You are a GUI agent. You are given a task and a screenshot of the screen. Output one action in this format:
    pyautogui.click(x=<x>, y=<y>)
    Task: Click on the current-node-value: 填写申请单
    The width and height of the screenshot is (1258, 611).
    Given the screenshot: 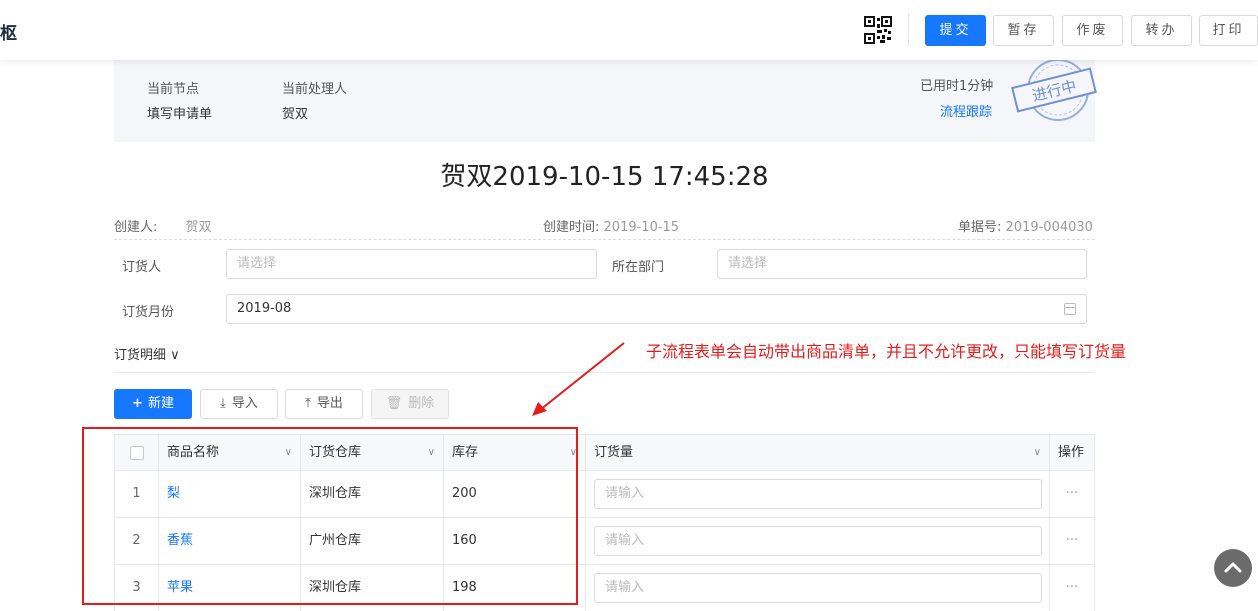 What is the action you would take?
    pyautogui.click(x=180, y=114)
    